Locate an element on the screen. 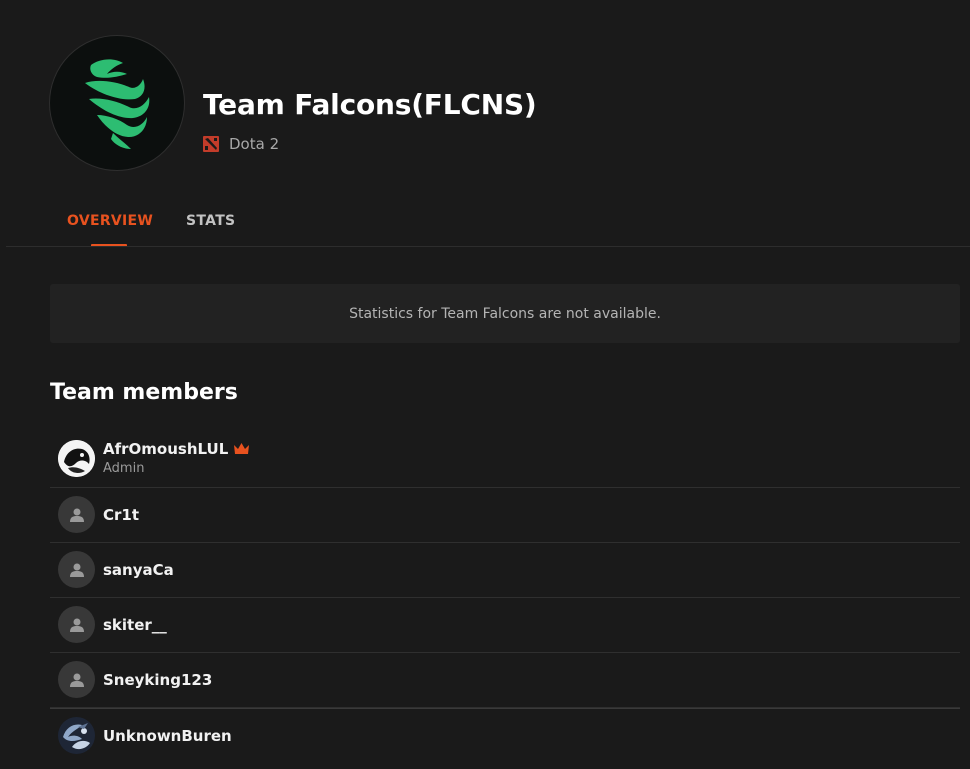 This screenshot has width=970, height=769. tab-bar: OVERVIEW STATS is located at coordinates (485, 222).